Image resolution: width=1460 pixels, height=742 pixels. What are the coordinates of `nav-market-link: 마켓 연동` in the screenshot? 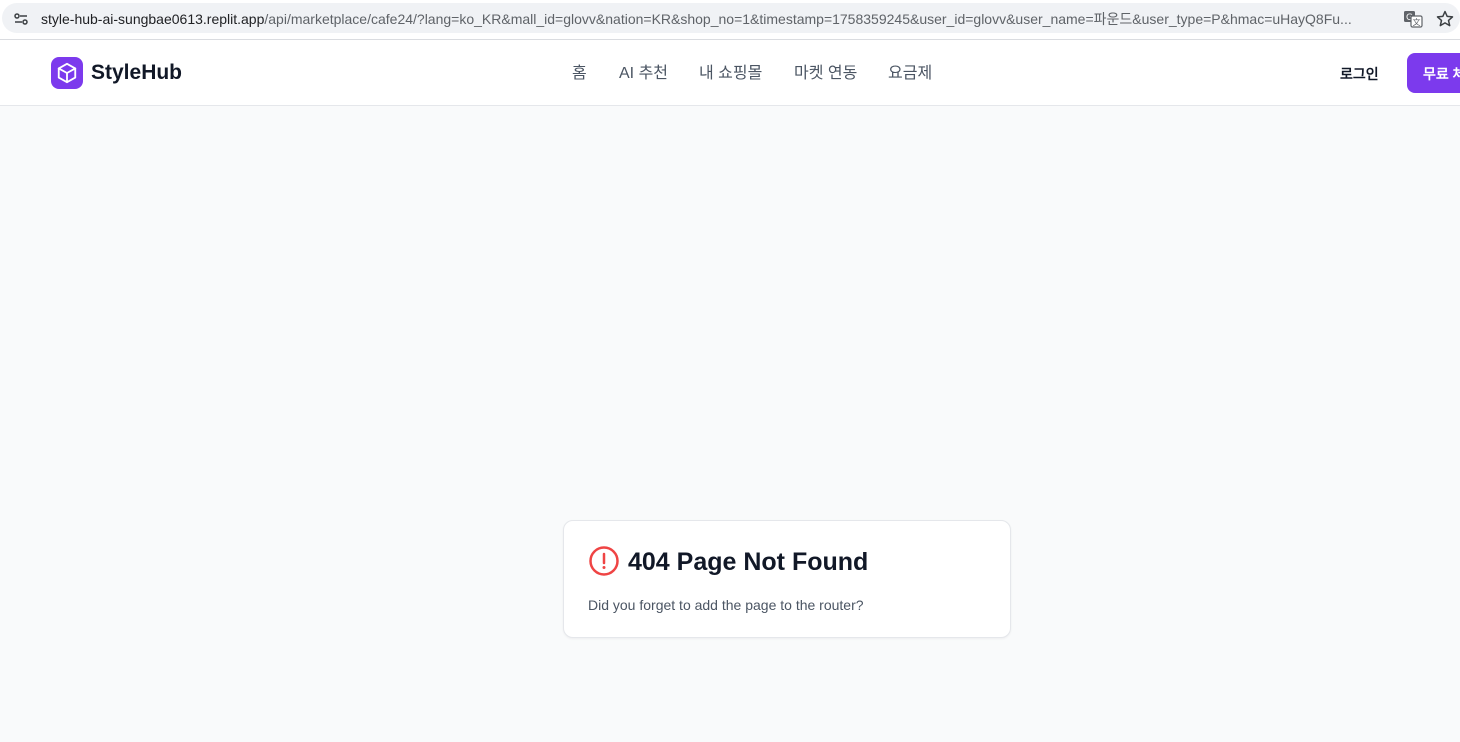 It's located at (825, 74).